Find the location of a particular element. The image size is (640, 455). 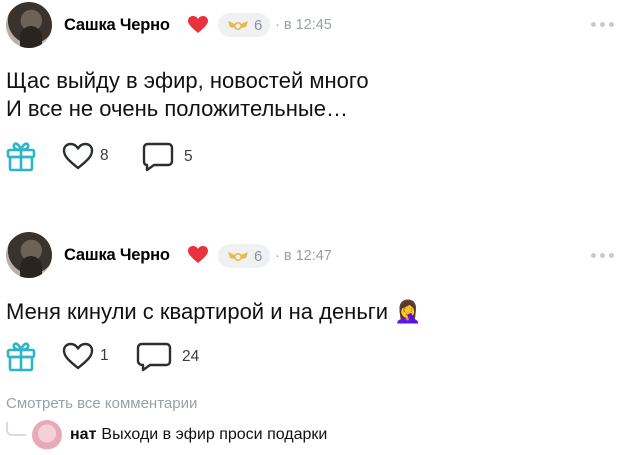

comment-button: 5 is located at coordinates (167, 157).